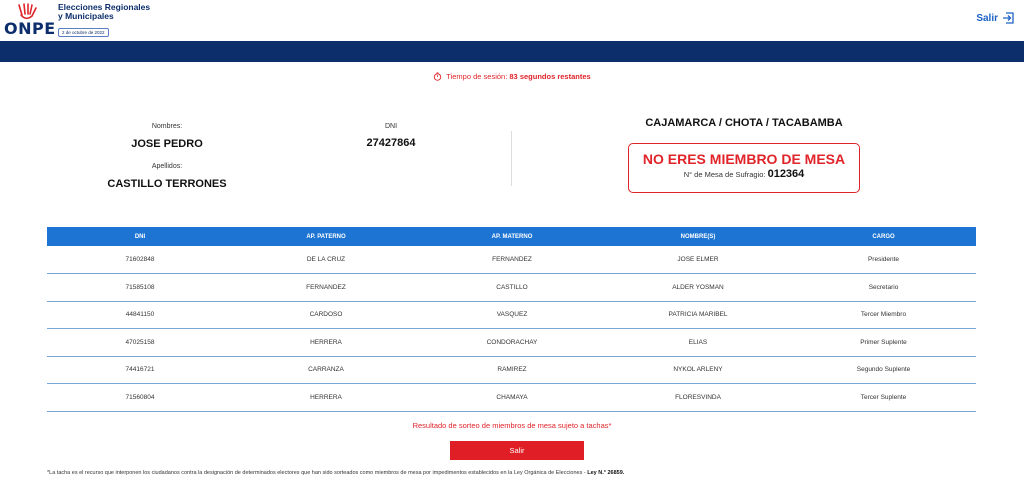 Image resolution: width=1024 pixels, height=489 pixels. Describe the element at coordinates (1008, 18) in the screenshot. I see `logout-icon` at that location.